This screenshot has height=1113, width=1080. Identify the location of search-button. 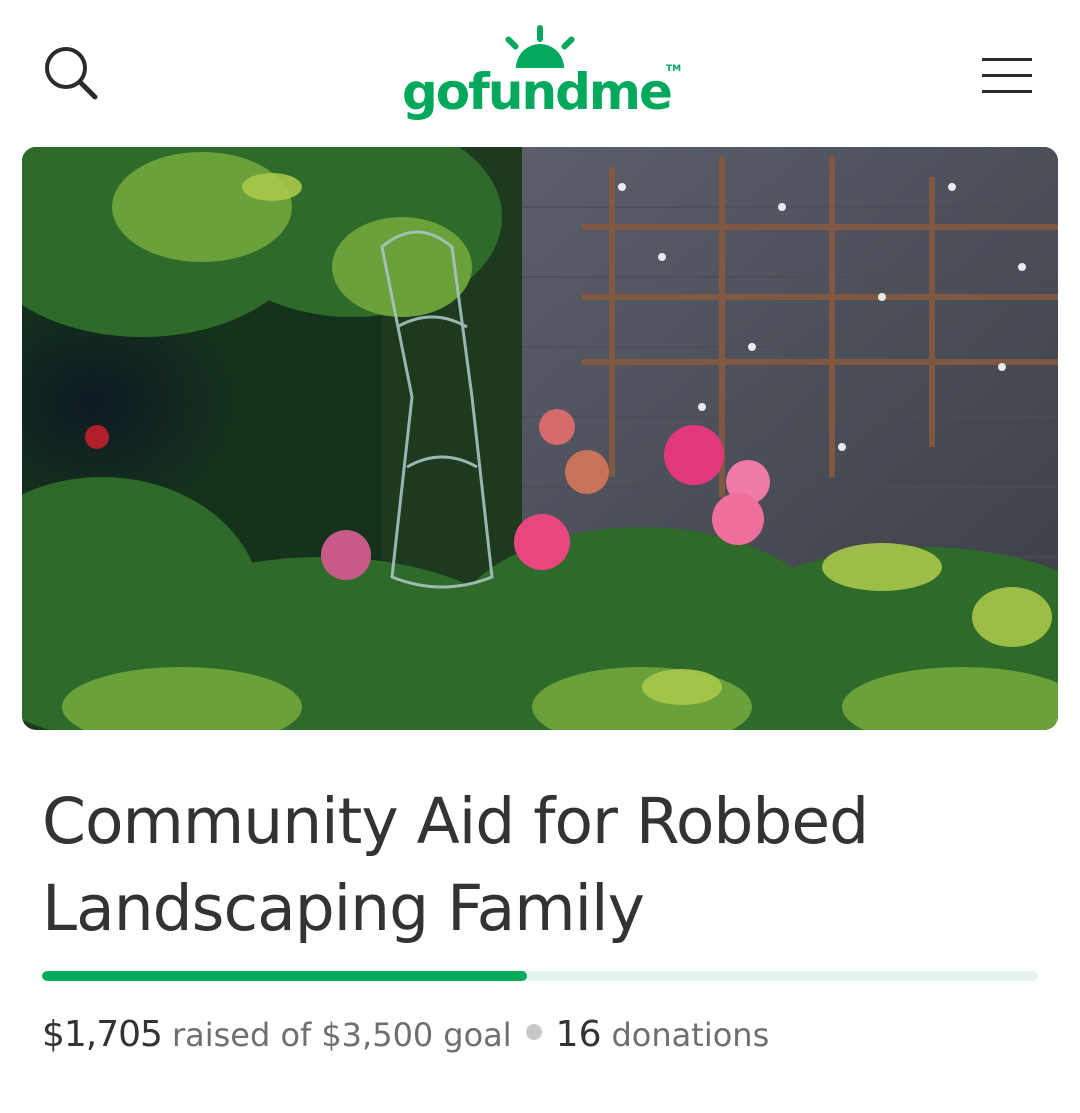
(72, 74).